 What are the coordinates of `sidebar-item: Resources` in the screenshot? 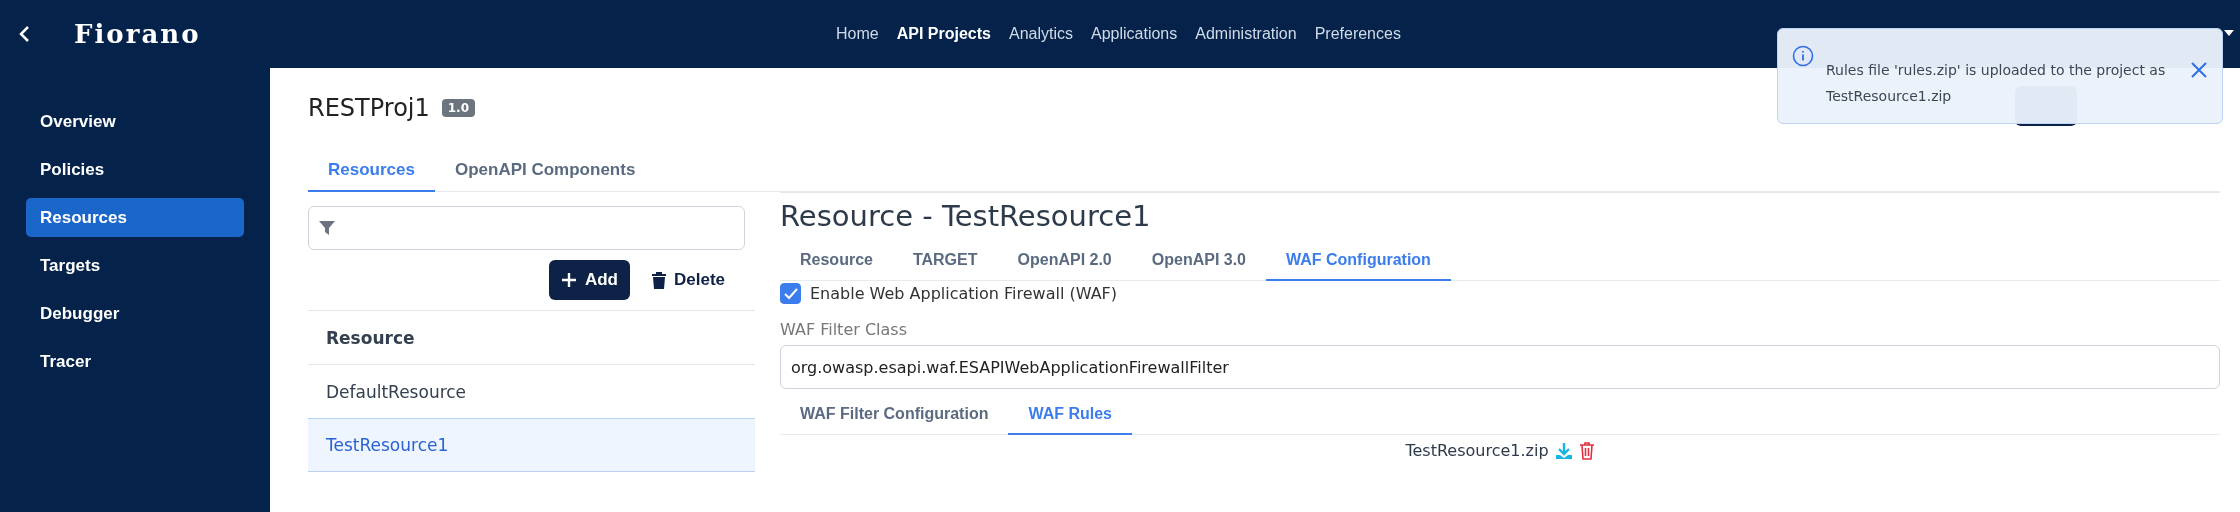 It's located at (135, 217).